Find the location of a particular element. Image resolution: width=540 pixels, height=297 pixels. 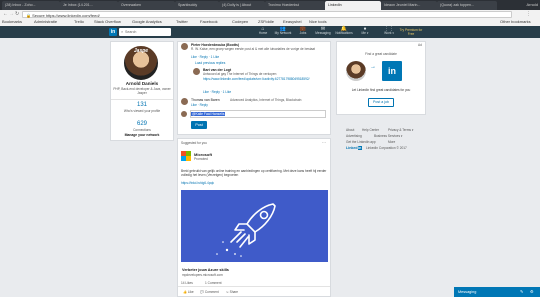

browser-tab: Overzwaken is located at coordinates (146, 5).